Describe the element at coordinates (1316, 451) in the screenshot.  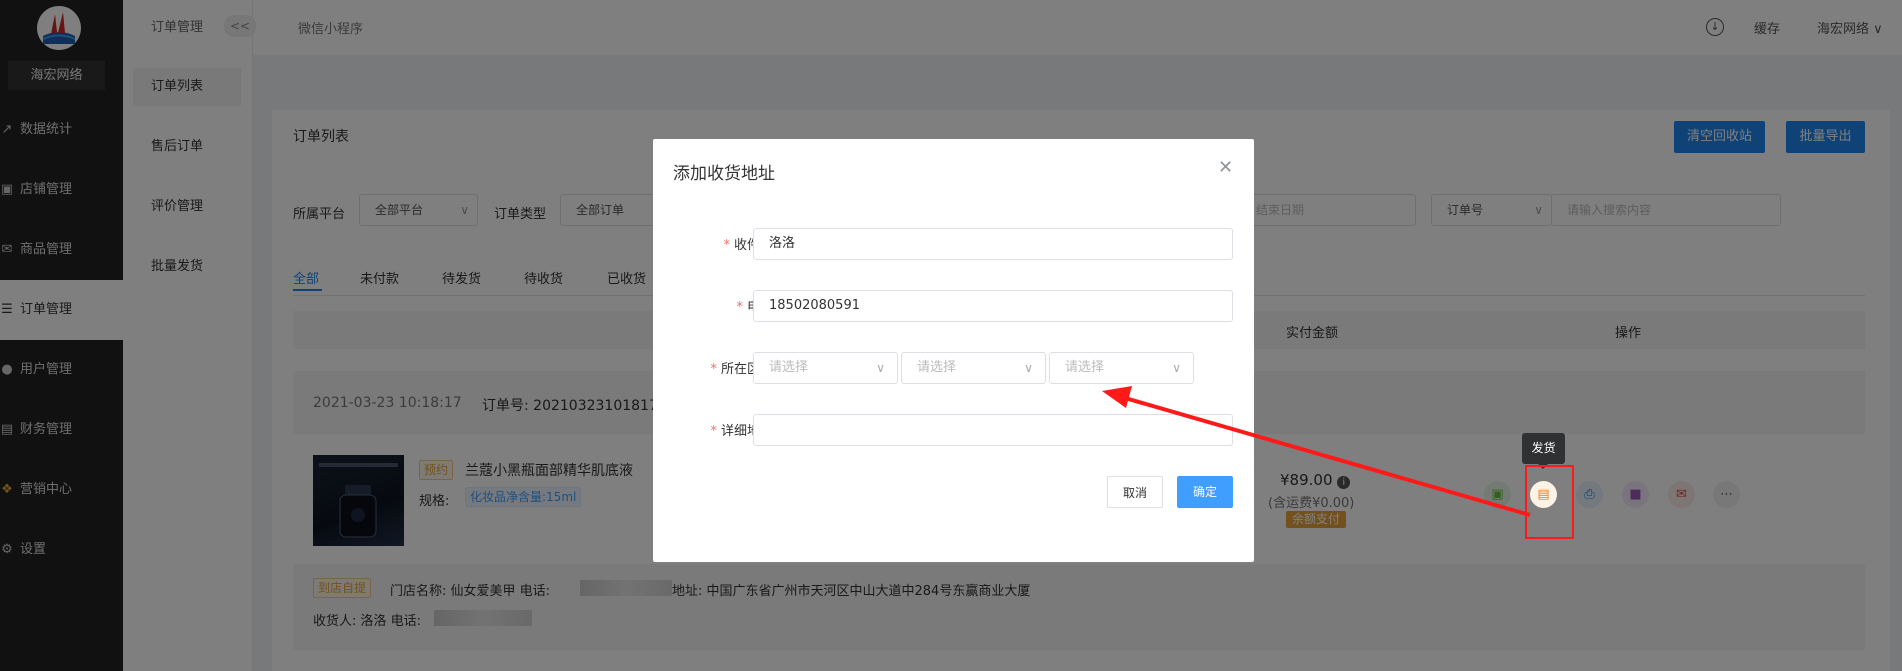
I see `annotation-arrow` at that location.